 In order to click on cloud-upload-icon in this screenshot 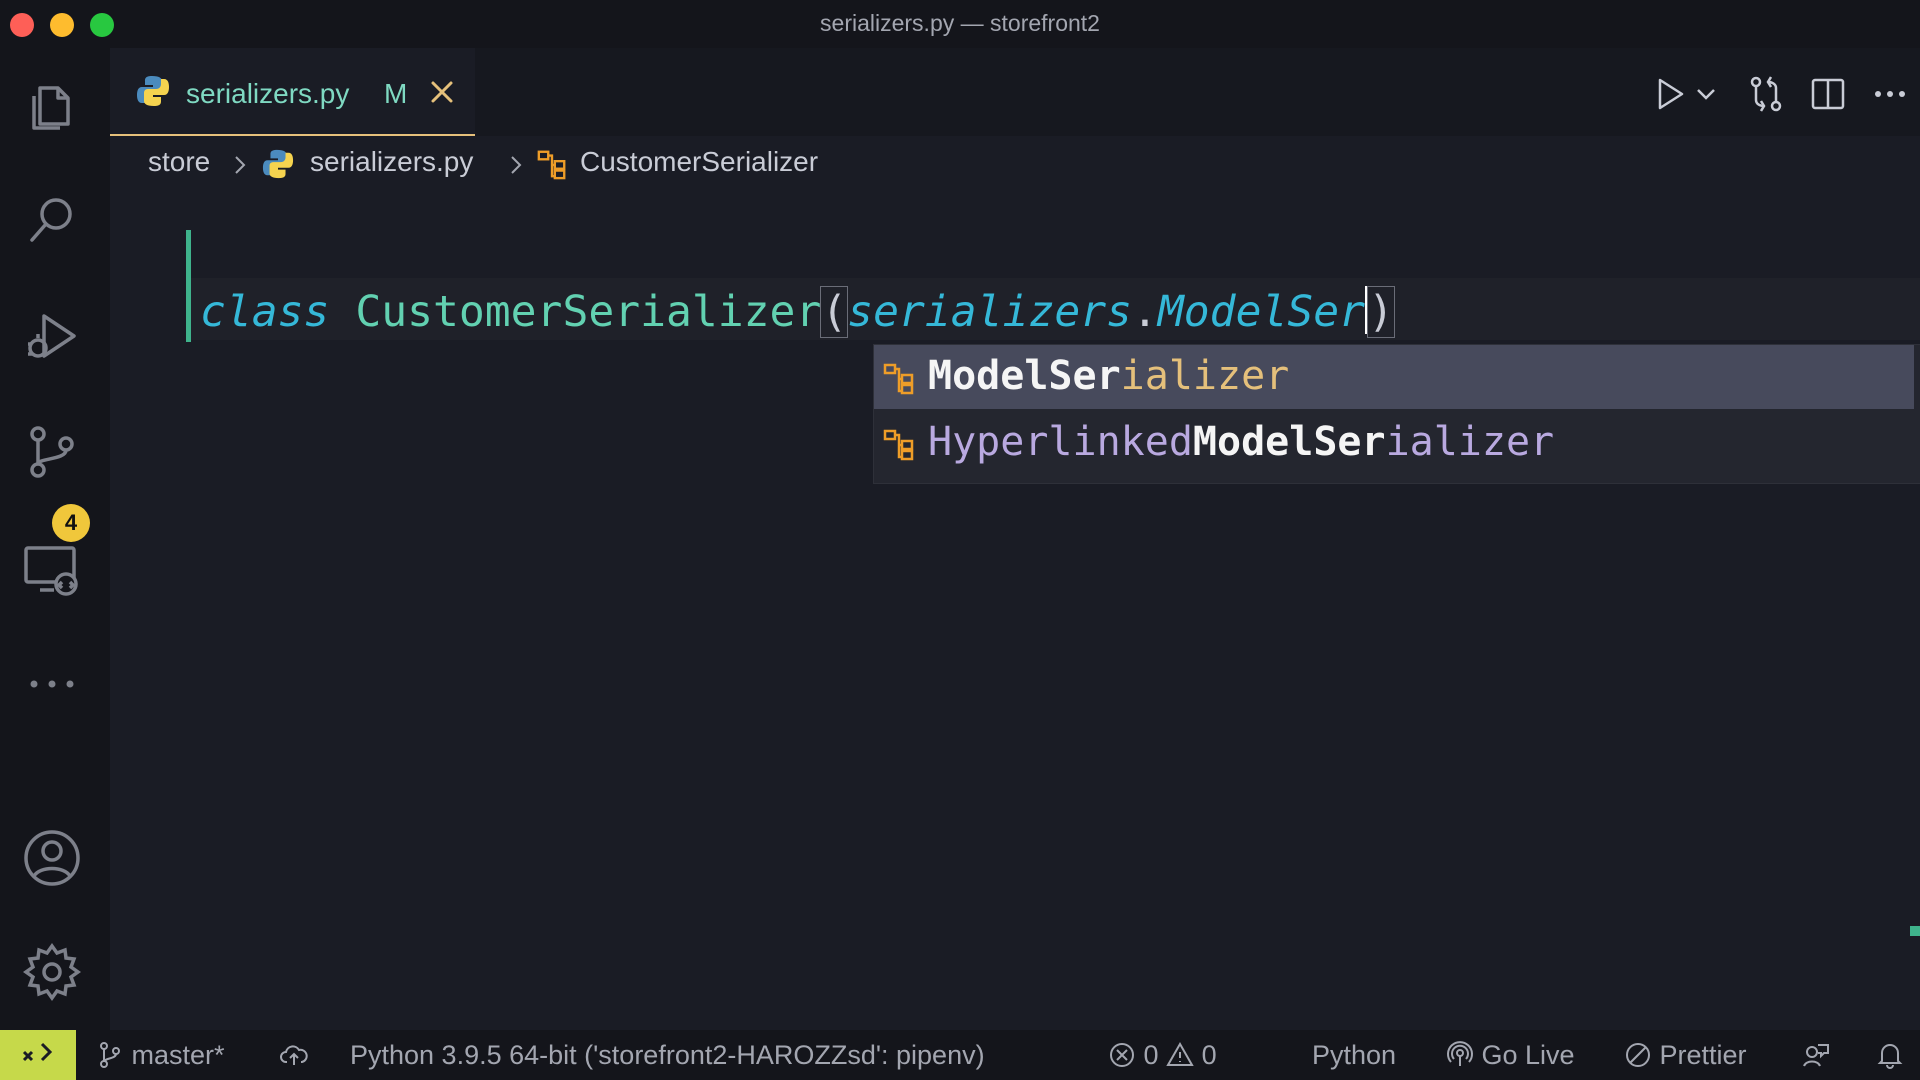, I will do `click(294, 1055)`.